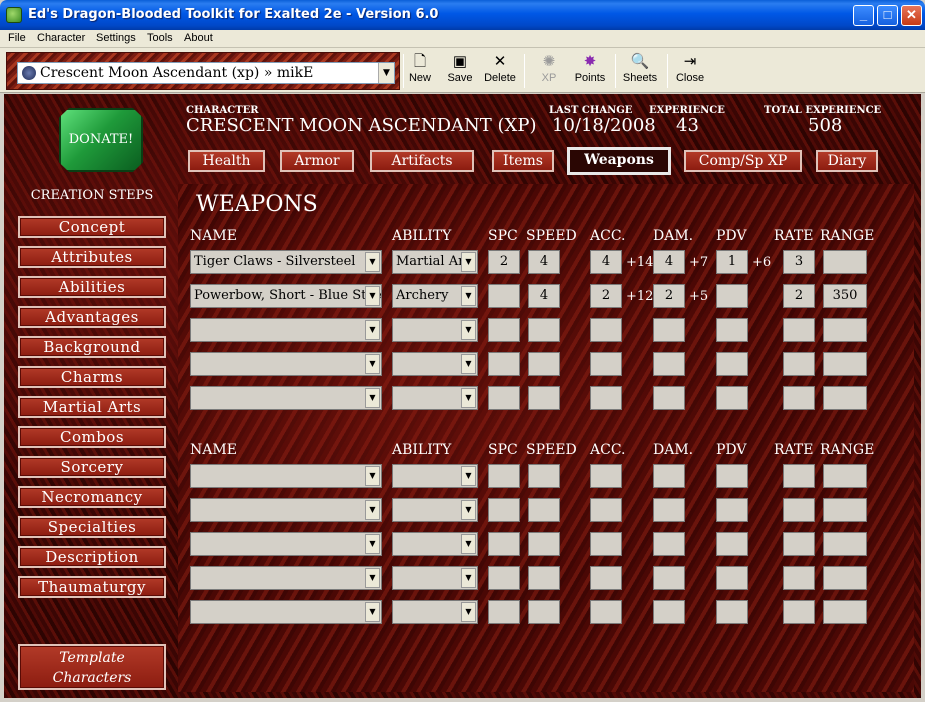  Describe the element at coordinates (549, 71) in the screenshot. I see `xp-button: ✺ XP` at that location.